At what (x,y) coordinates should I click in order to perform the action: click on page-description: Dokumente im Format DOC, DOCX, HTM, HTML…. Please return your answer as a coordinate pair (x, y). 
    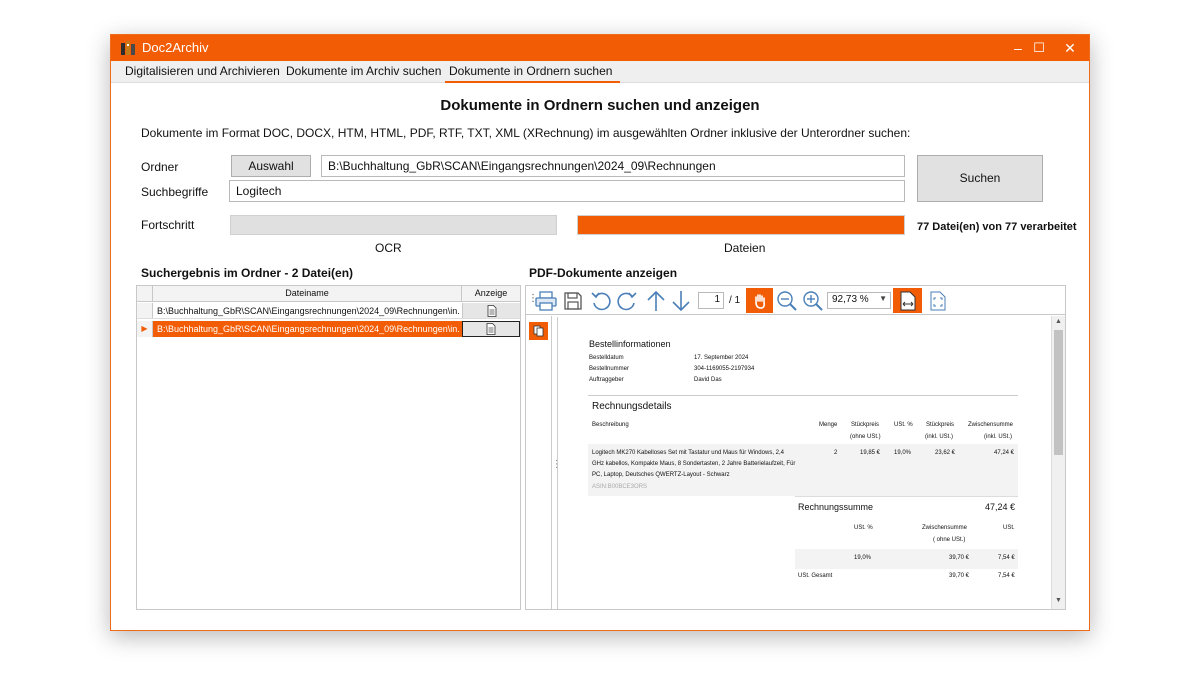
    Looking at the image, I should click on (526, 133).